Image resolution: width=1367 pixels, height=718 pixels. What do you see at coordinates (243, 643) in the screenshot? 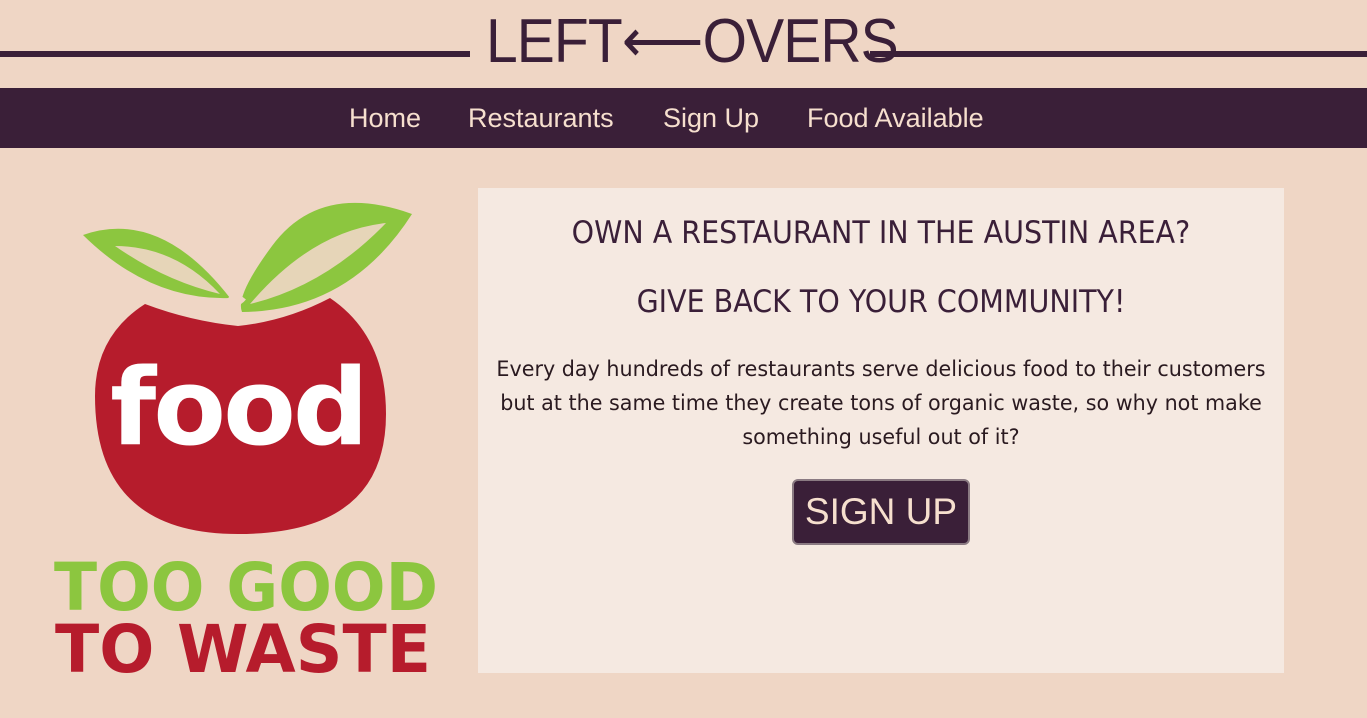
I see `logo-line-to-waste: TO WASTE` at bounding box center [243, 643].